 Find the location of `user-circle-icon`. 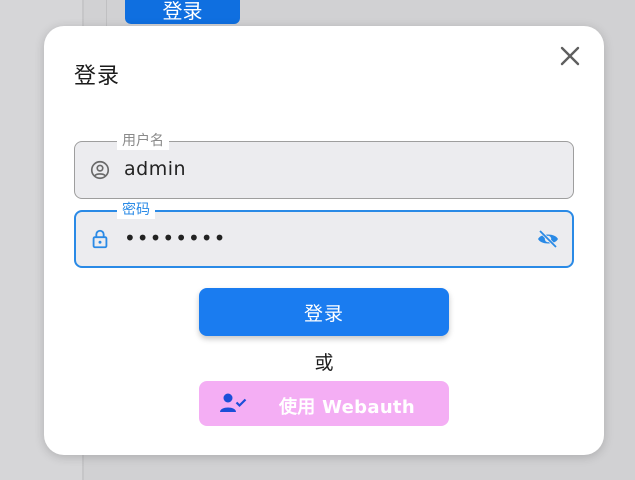

user-circle-icon is located at coordinates (100, 170).